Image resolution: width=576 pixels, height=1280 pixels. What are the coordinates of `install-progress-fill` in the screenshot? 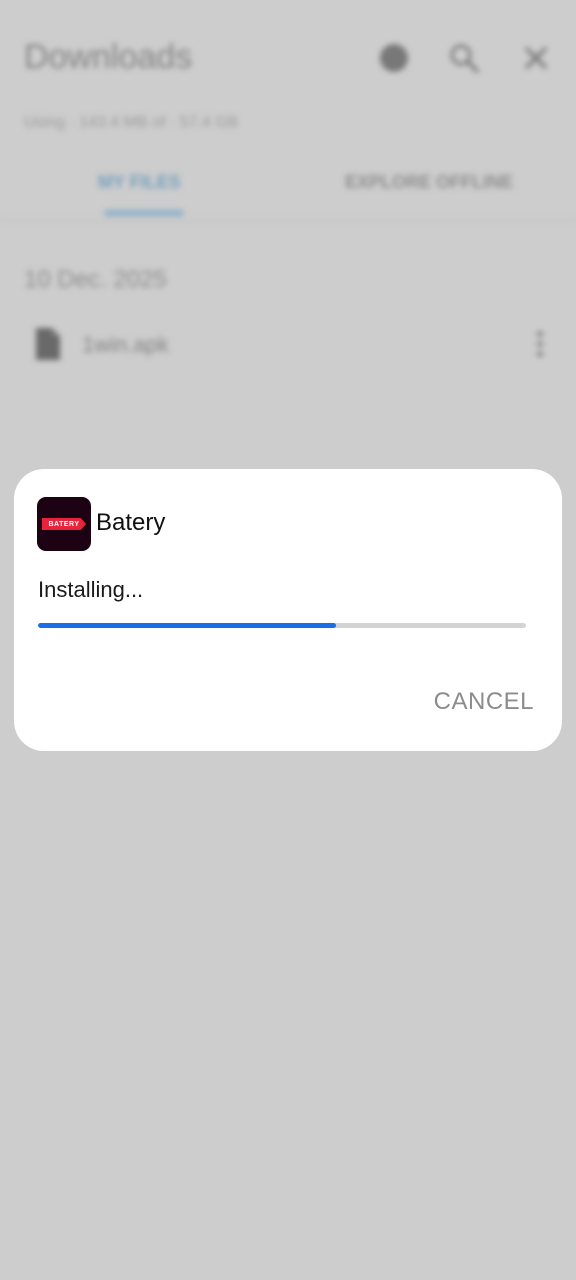 It's located at (187, 625).